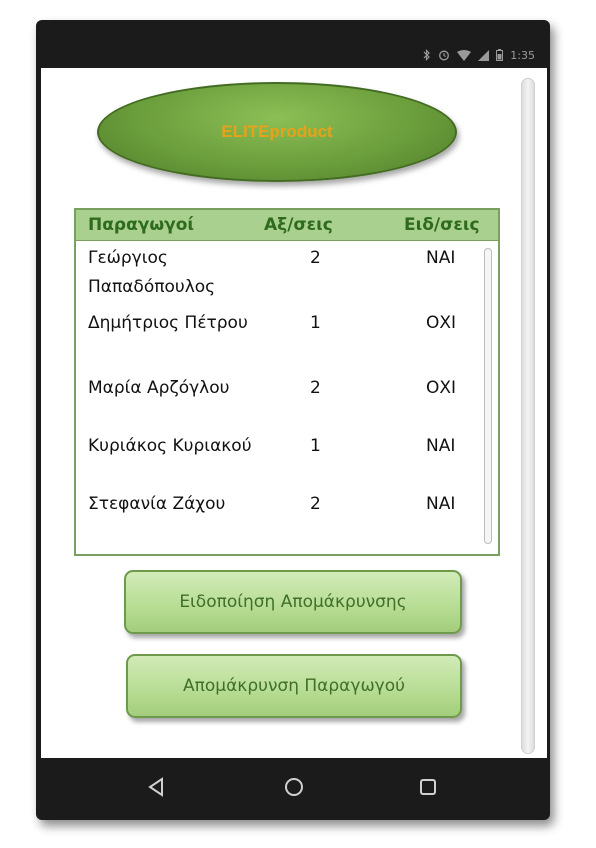  I want to click on header-count: Αξ/σεις, so click(298, 225).